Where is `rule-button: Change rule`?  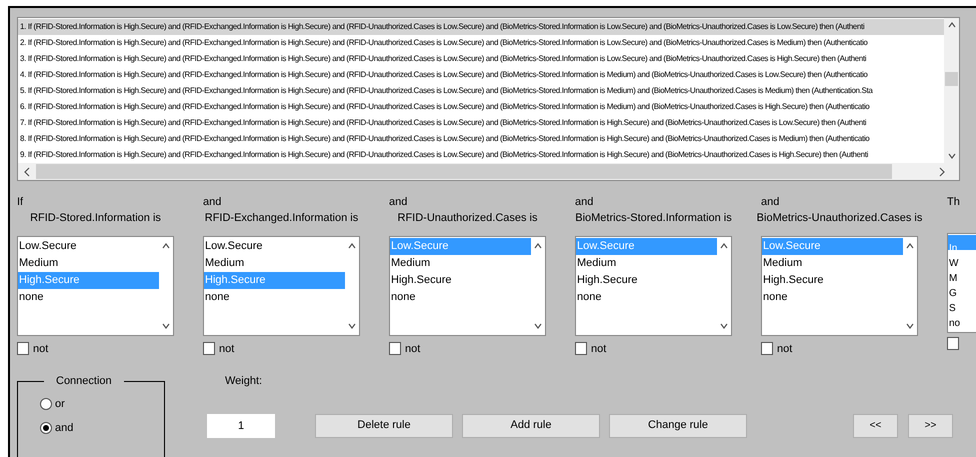 rule-button: Change rule is located at coordinates (678, 426).